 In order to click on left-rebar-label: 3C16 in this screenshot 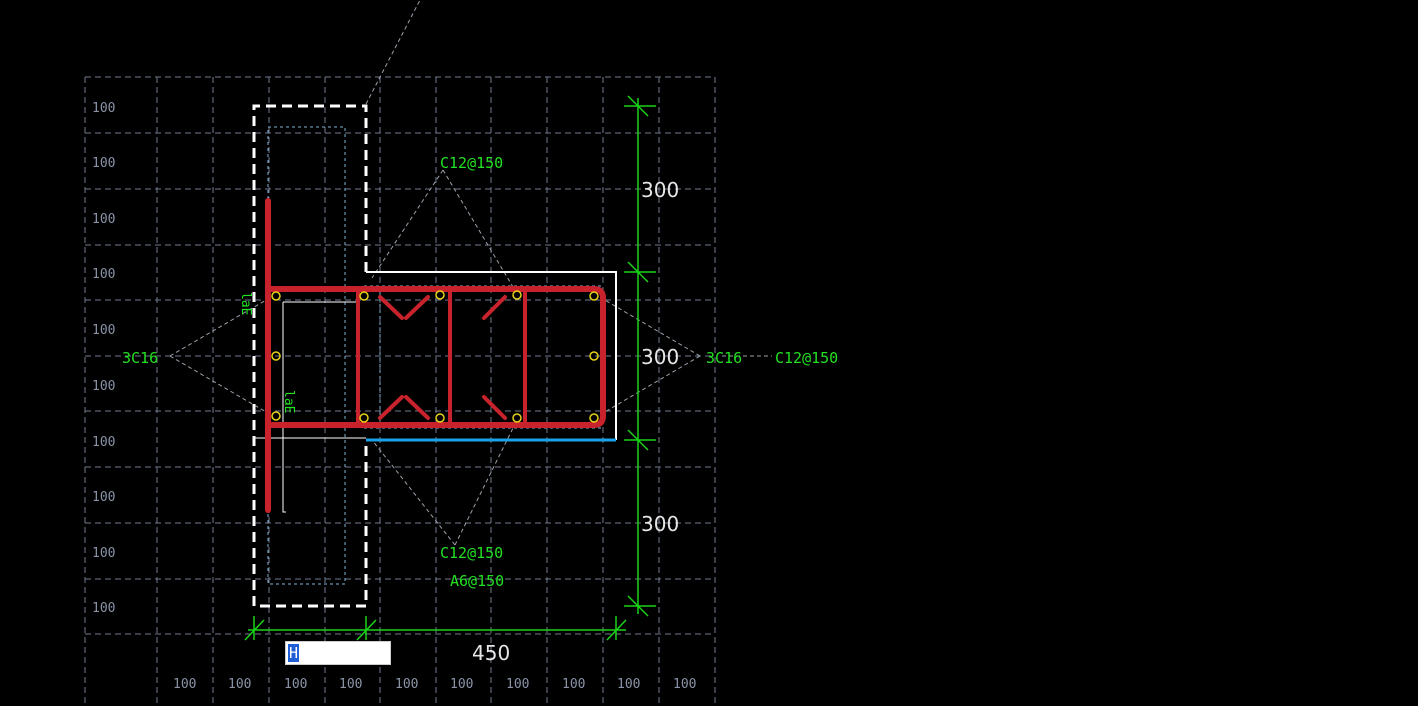, I will do `click(140, 358)`.